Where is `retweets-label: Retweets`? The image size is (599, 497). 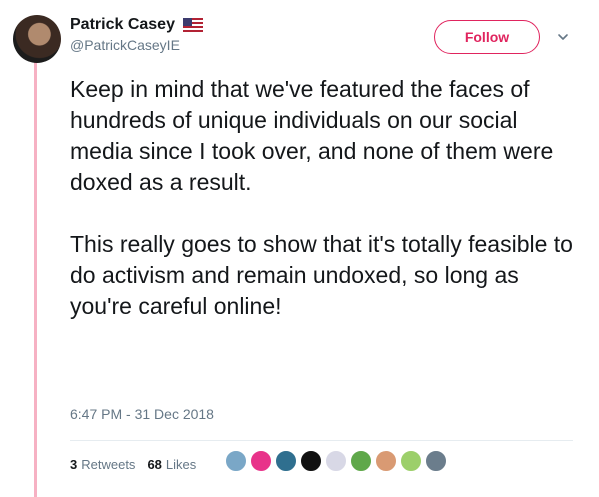
retweets-label: Retweets is located at coordinates (108, 464).